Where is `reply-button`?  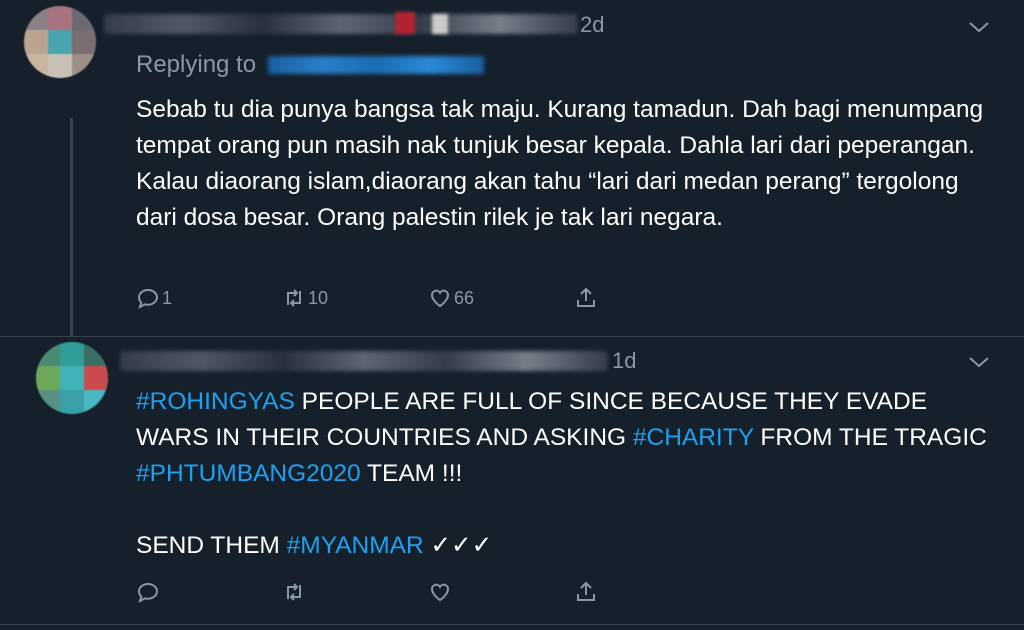 reply-button is located at coordinates (148, 592).